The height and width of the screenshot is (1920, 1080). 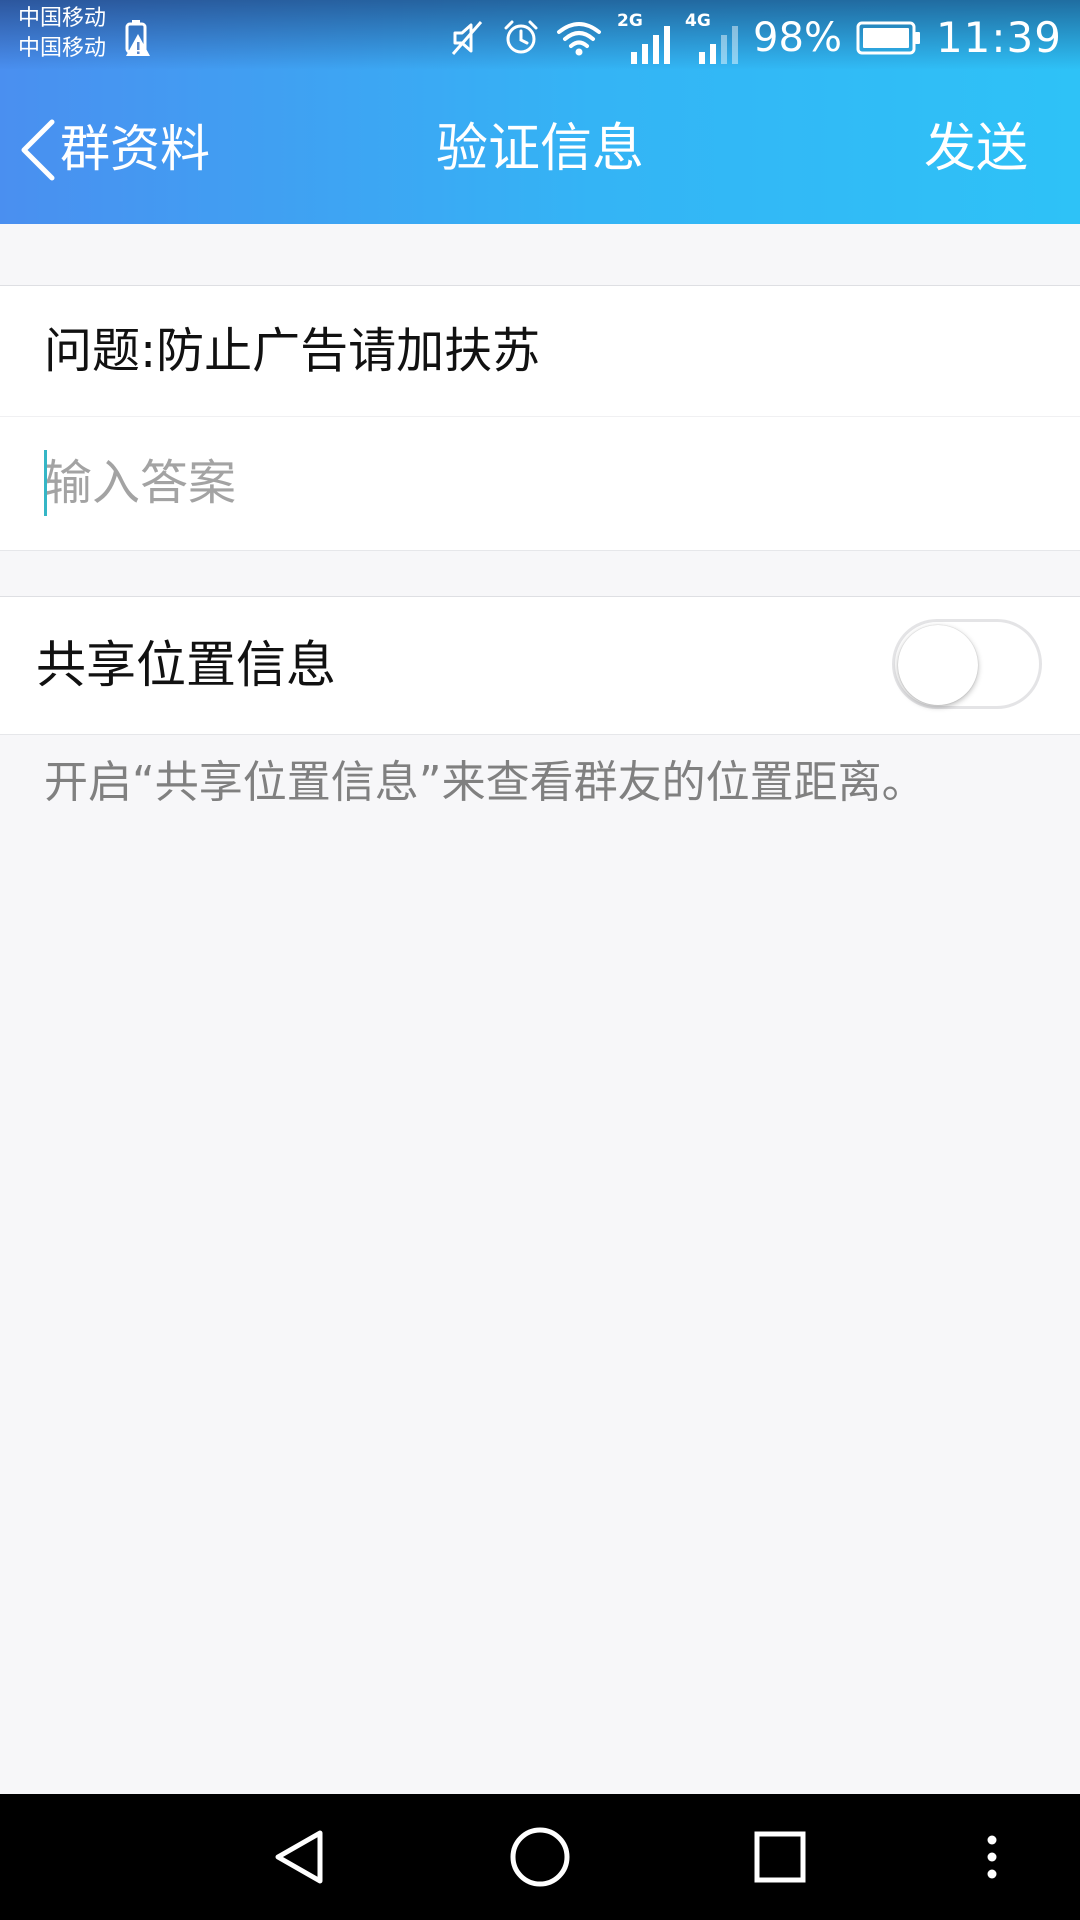 What do you see at coordinates (62, 48) in the screenshot?
I see `carrier-2: 中国移动` at bounding box center [62, 48].